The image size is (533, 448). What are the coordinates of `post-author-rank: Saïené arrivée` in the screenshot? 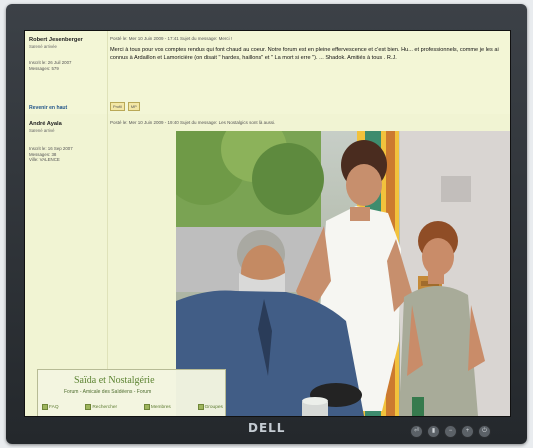 It's located at (43, 46).